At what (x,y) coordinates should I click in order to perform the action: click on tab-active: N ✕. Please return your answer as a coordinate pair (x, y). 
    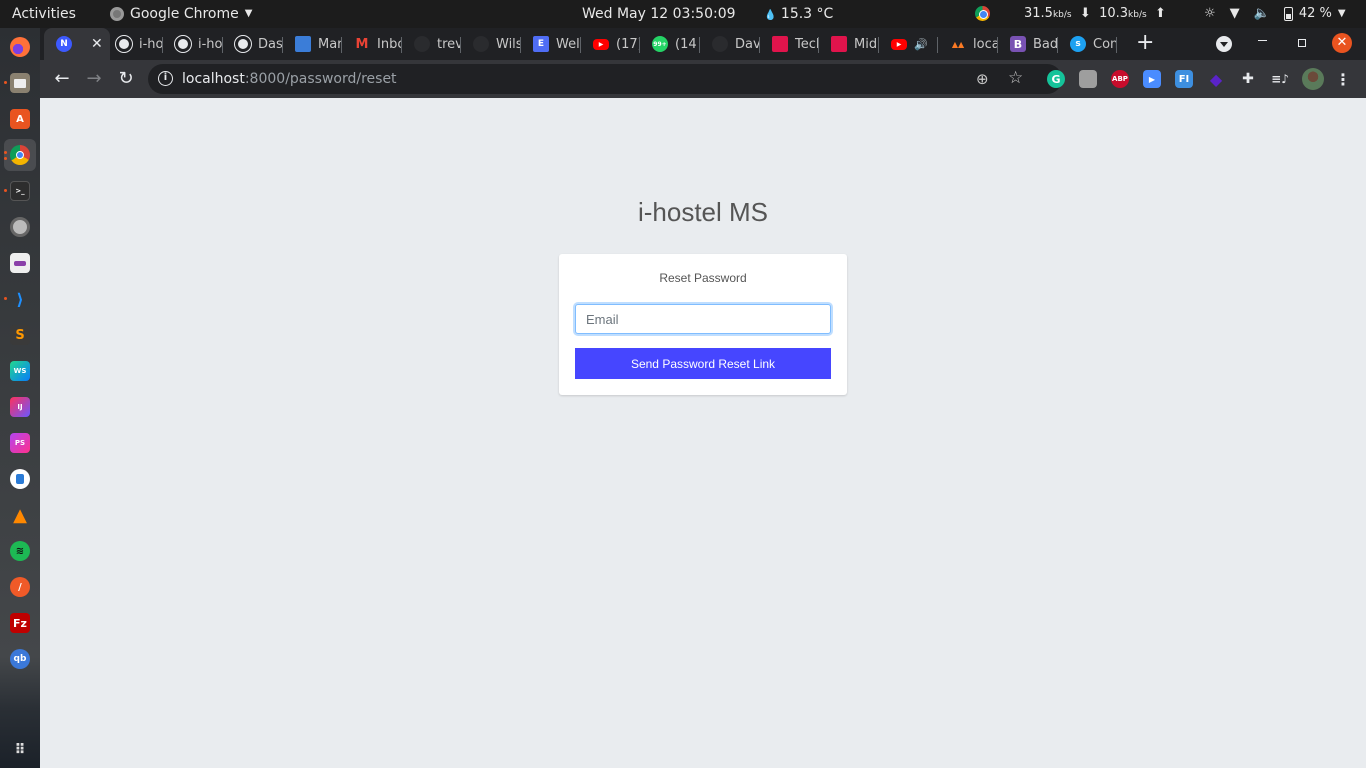
    Looking at the image, I should click on (77, 44).